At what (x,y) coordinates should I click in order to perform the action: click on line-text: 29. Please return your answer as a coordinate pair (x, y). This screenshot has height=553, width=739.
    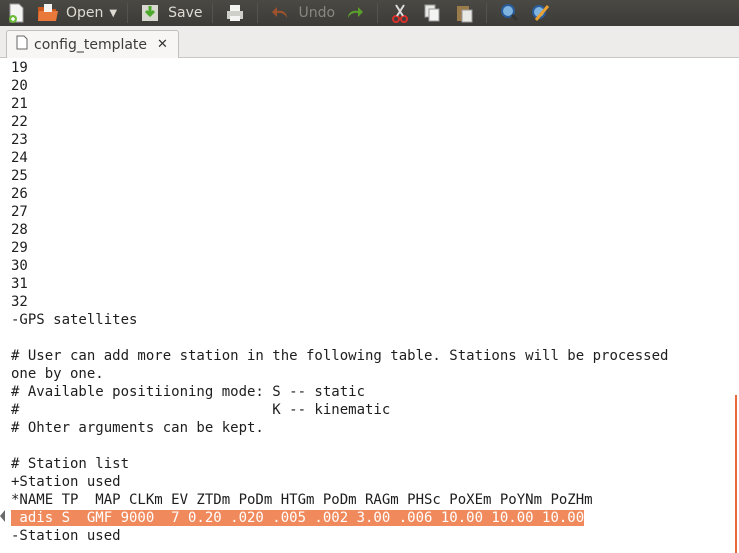
    Looking at the image, I should click on (19, 248).